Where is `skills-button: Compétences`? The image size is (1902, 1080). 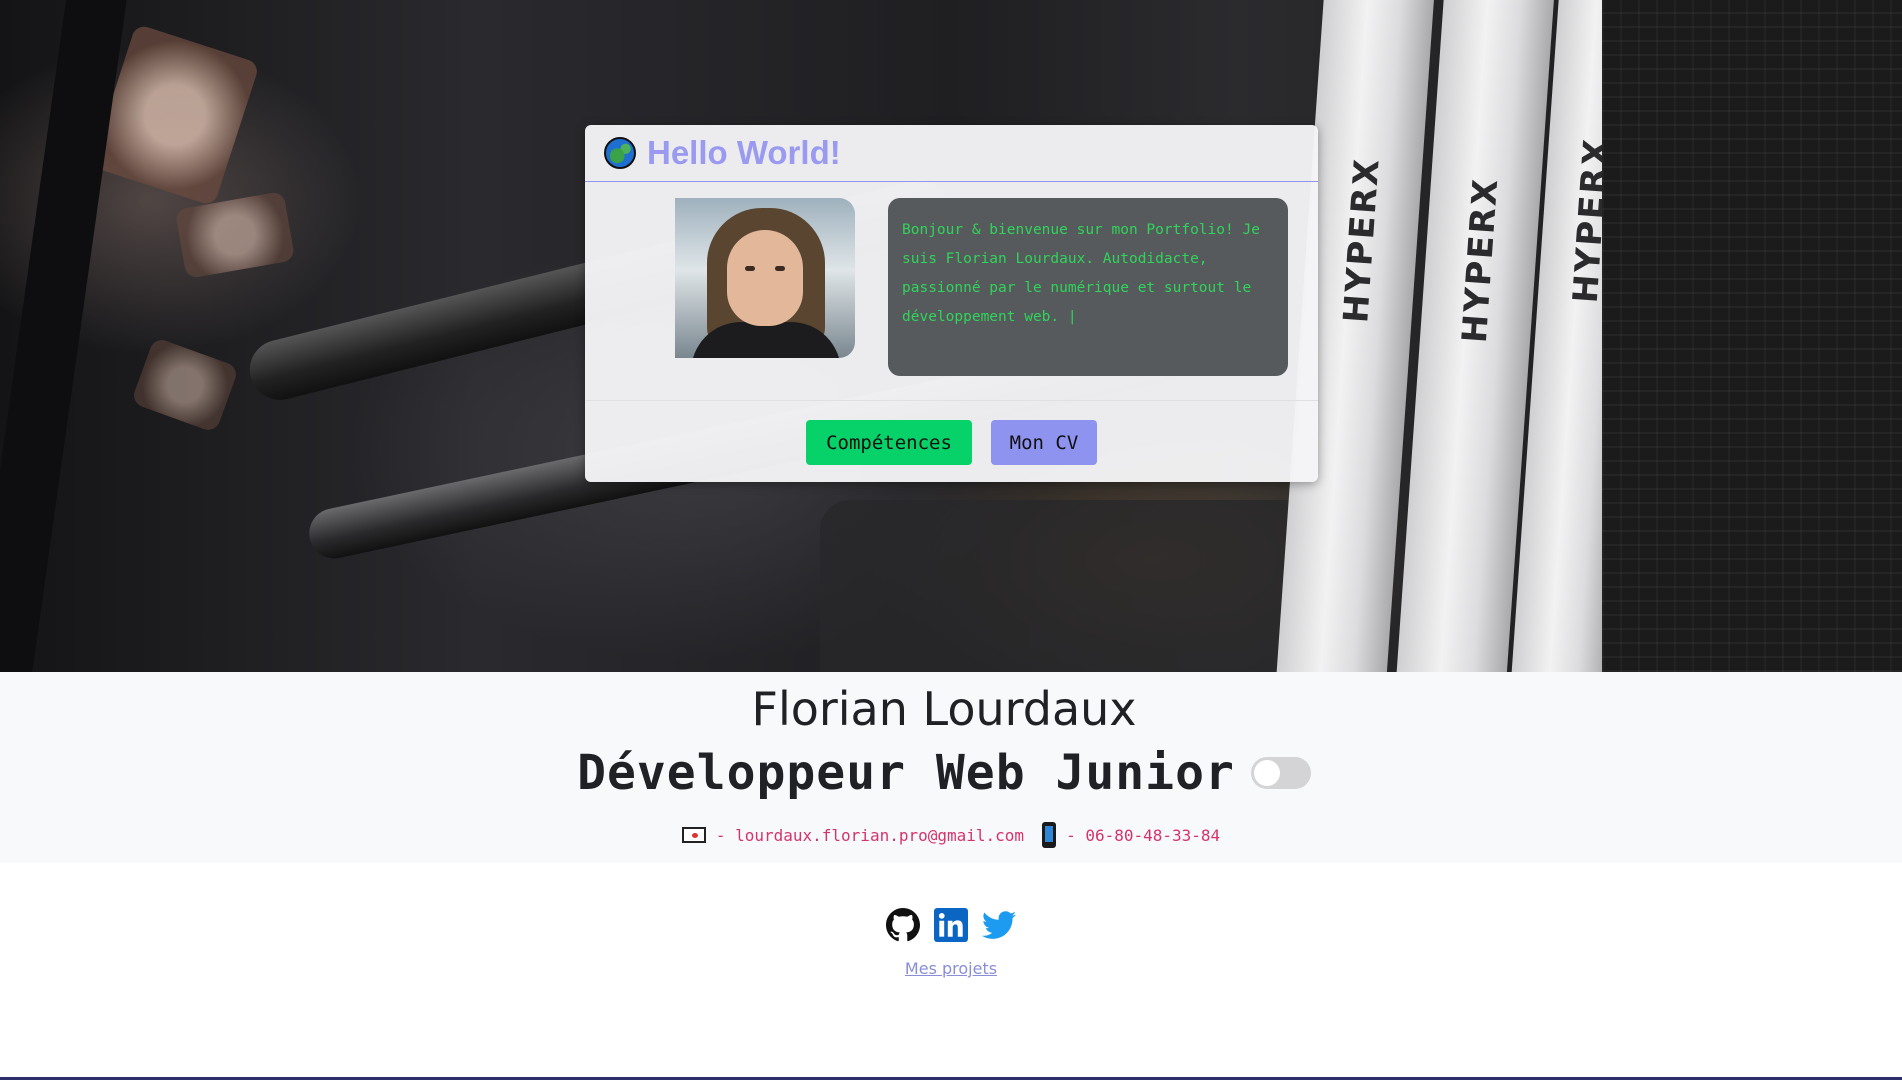 skills-button: Compétences is located at coordinates (889, 442).